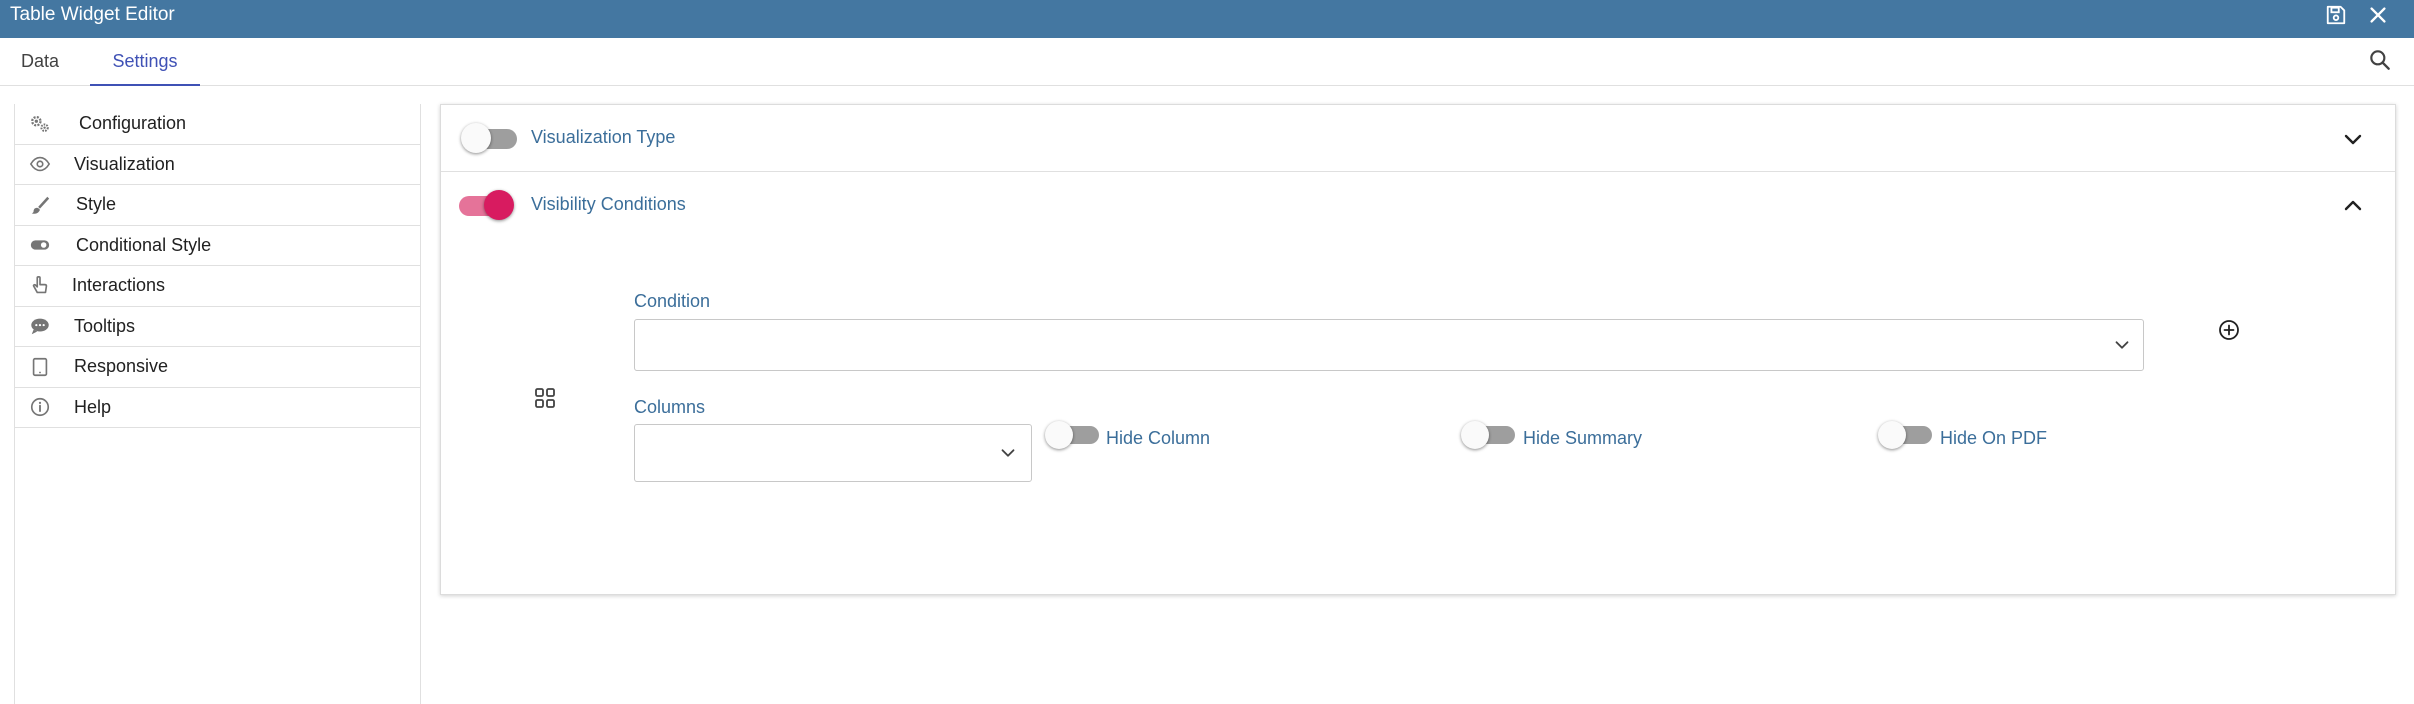  Describe the element at coordinates (217, 124) in the screenshot. I see `sidebar-item-configuration: Configuration` at that location.